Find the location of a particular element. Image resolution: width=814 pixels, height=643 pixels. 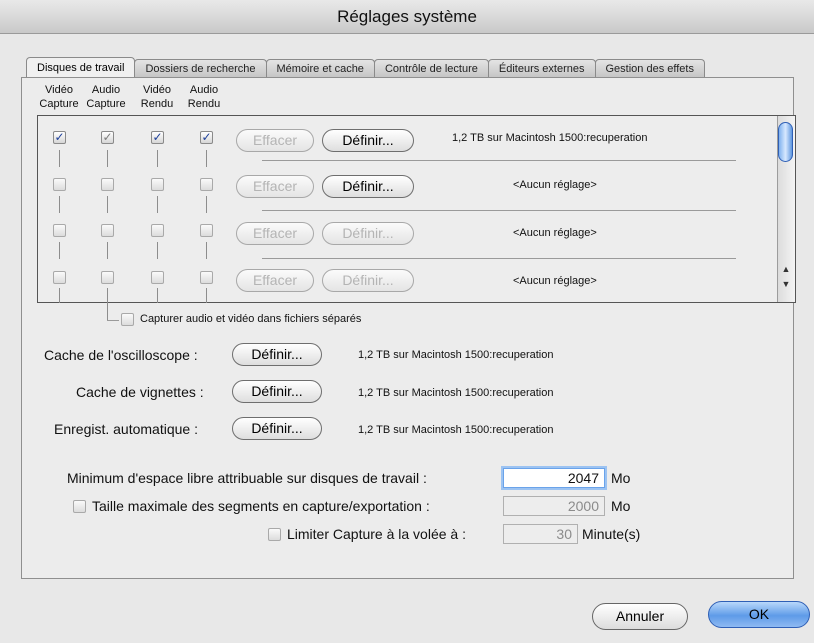

waveform-cache-path: 1,2 TB sur Macintosh 1500:recuperation is located at coordinates (456, 355).